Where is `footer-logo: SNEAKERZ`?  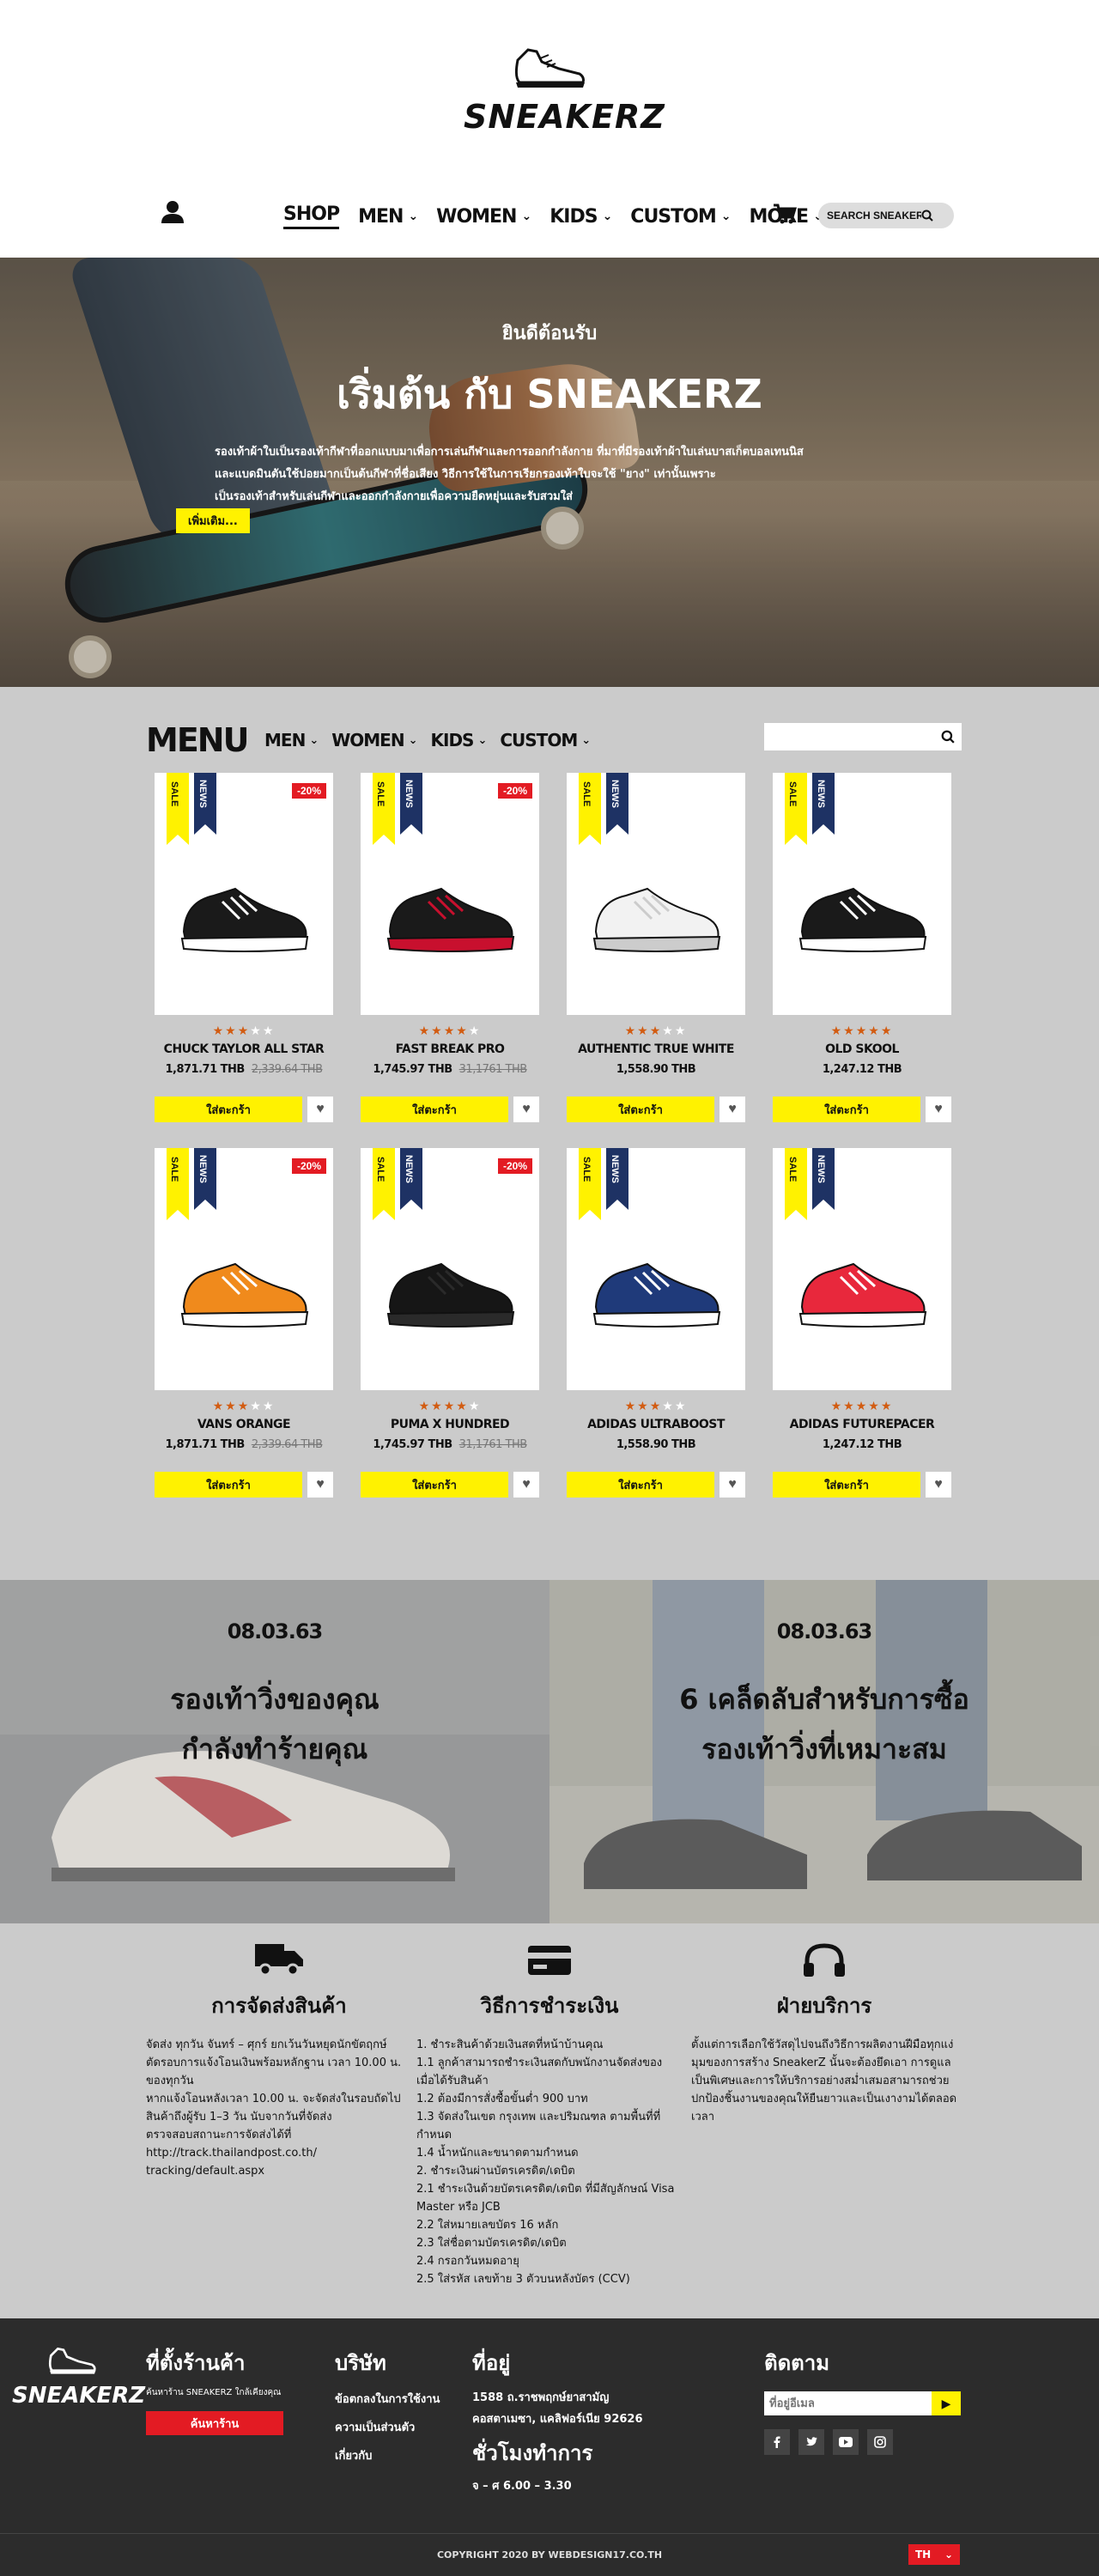
footer-logo: SNEAKERZ is located at coordinates (79, 2376).